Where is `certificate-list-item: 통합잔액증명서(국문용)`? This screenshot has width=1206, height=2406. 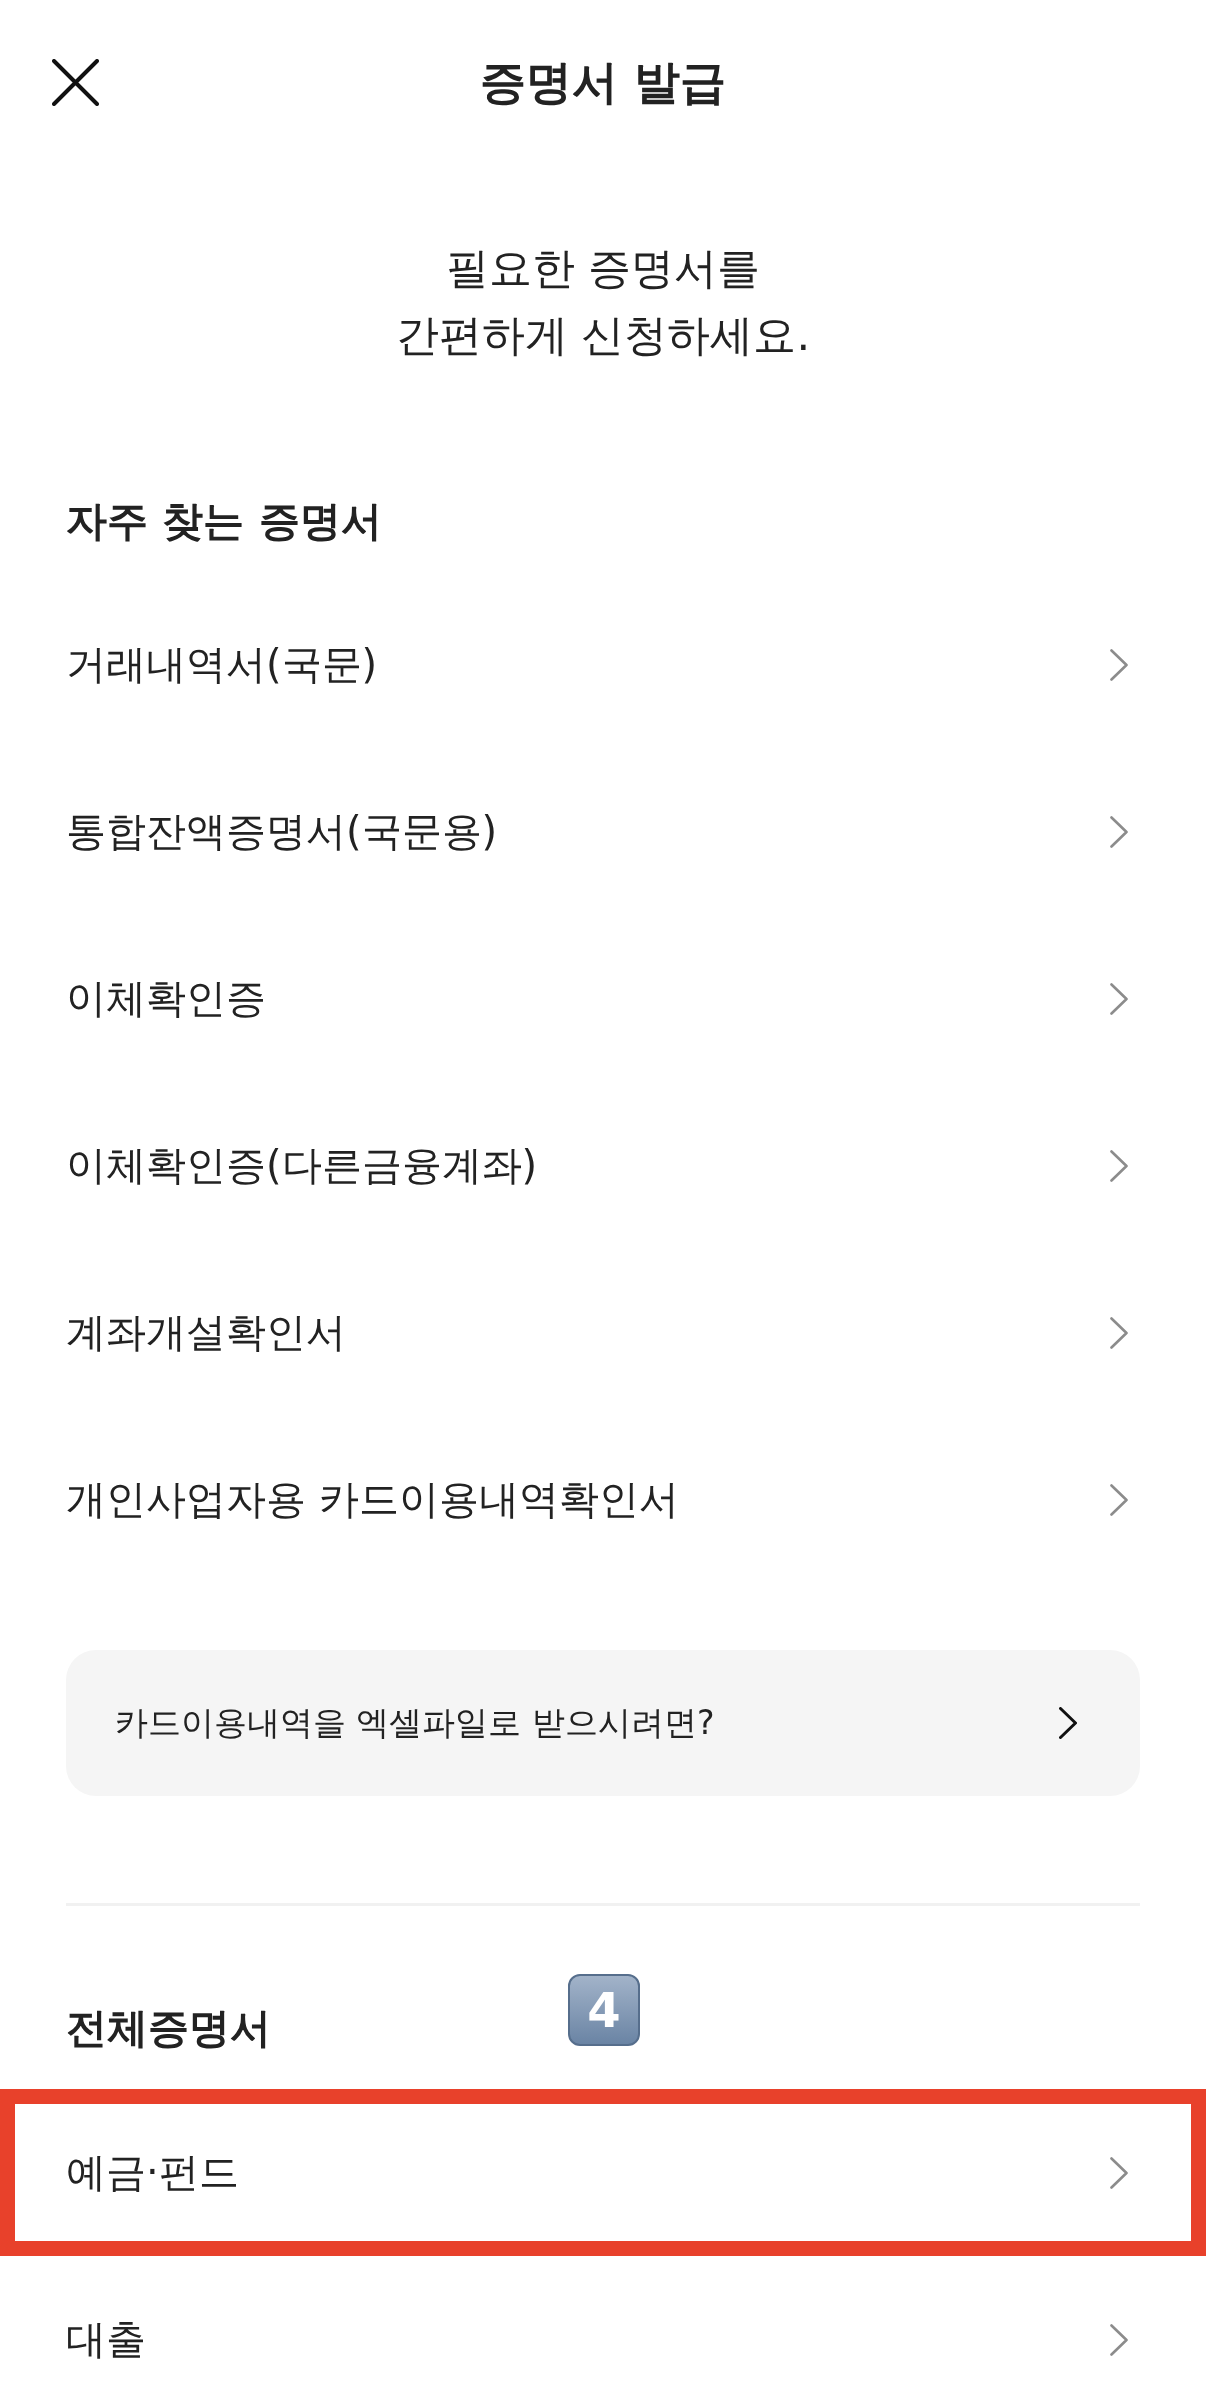 certificate-list-item: 통합잔액증명서(국문용) is located at coordinates (603, 831).